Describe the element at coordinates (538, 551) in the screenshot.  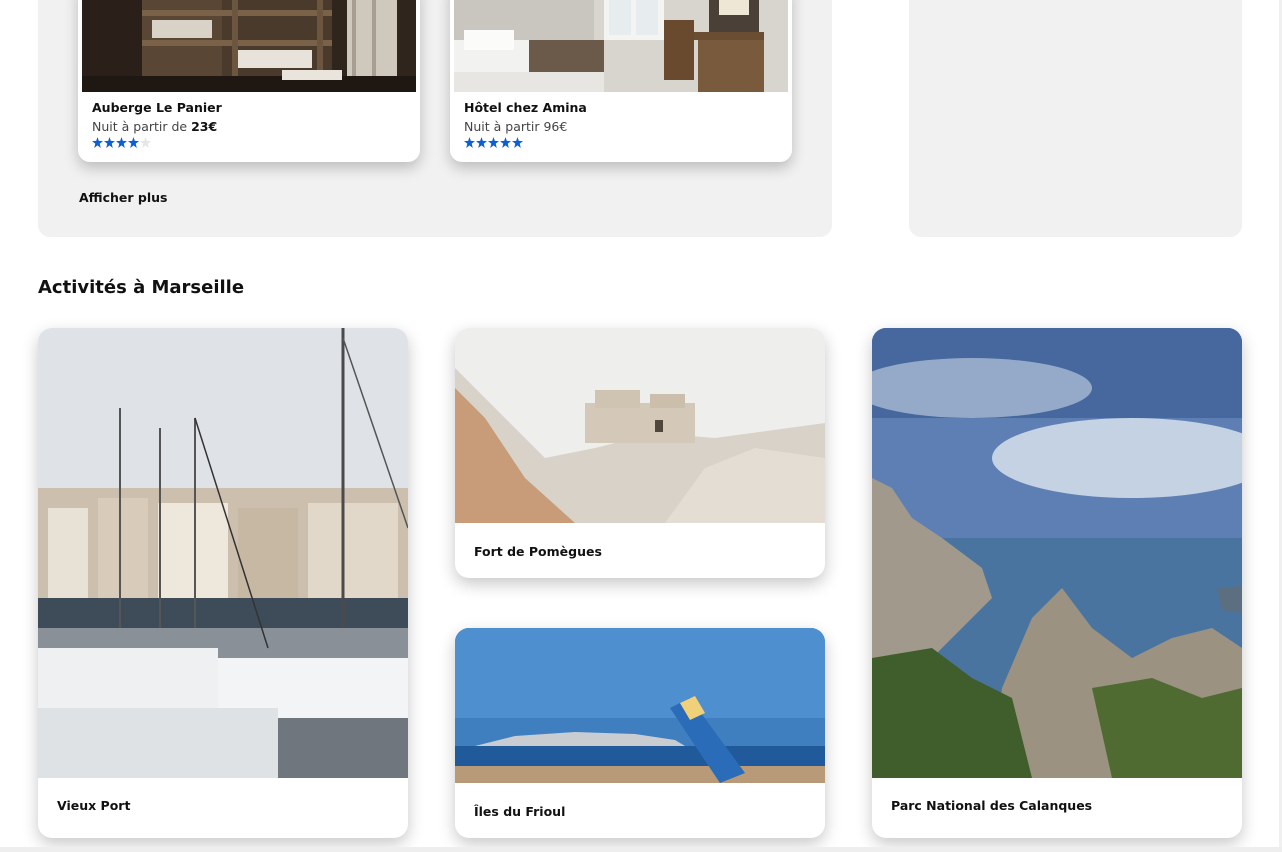
I see `activity-label: Fort de Pomègues` at that location.